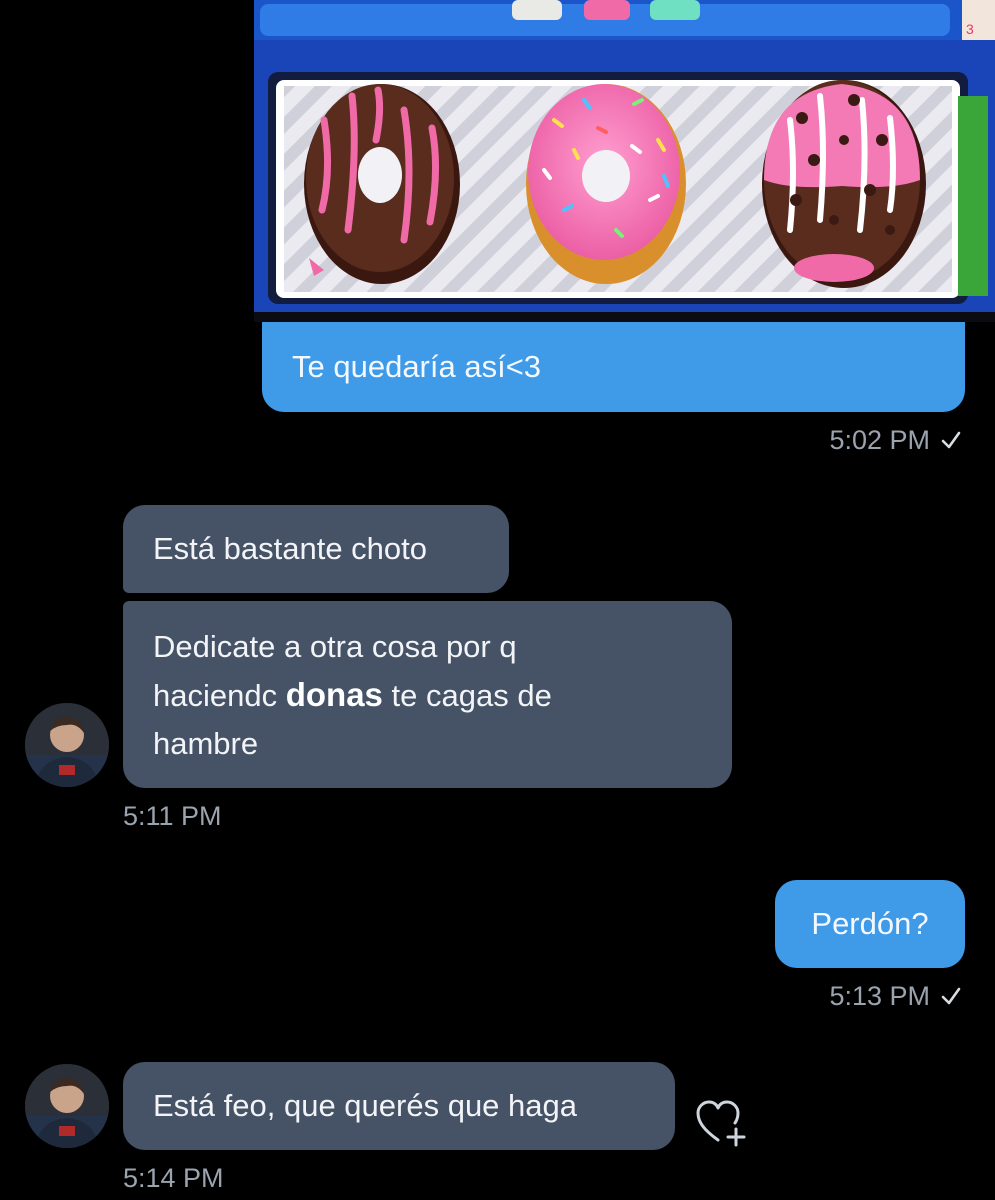 This screenshot has height=1200, width=995. I want to click on message-timestamp: 5:02 PM, so click(831, 440).